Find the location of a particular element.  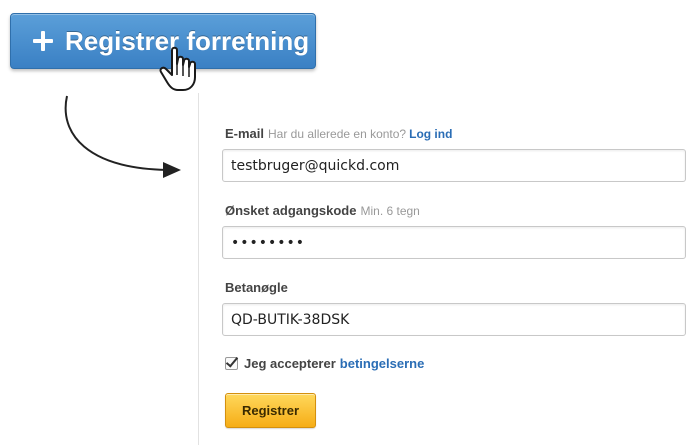

email-hint: Har du allerede en konto? is located at coordinates (337, 134).